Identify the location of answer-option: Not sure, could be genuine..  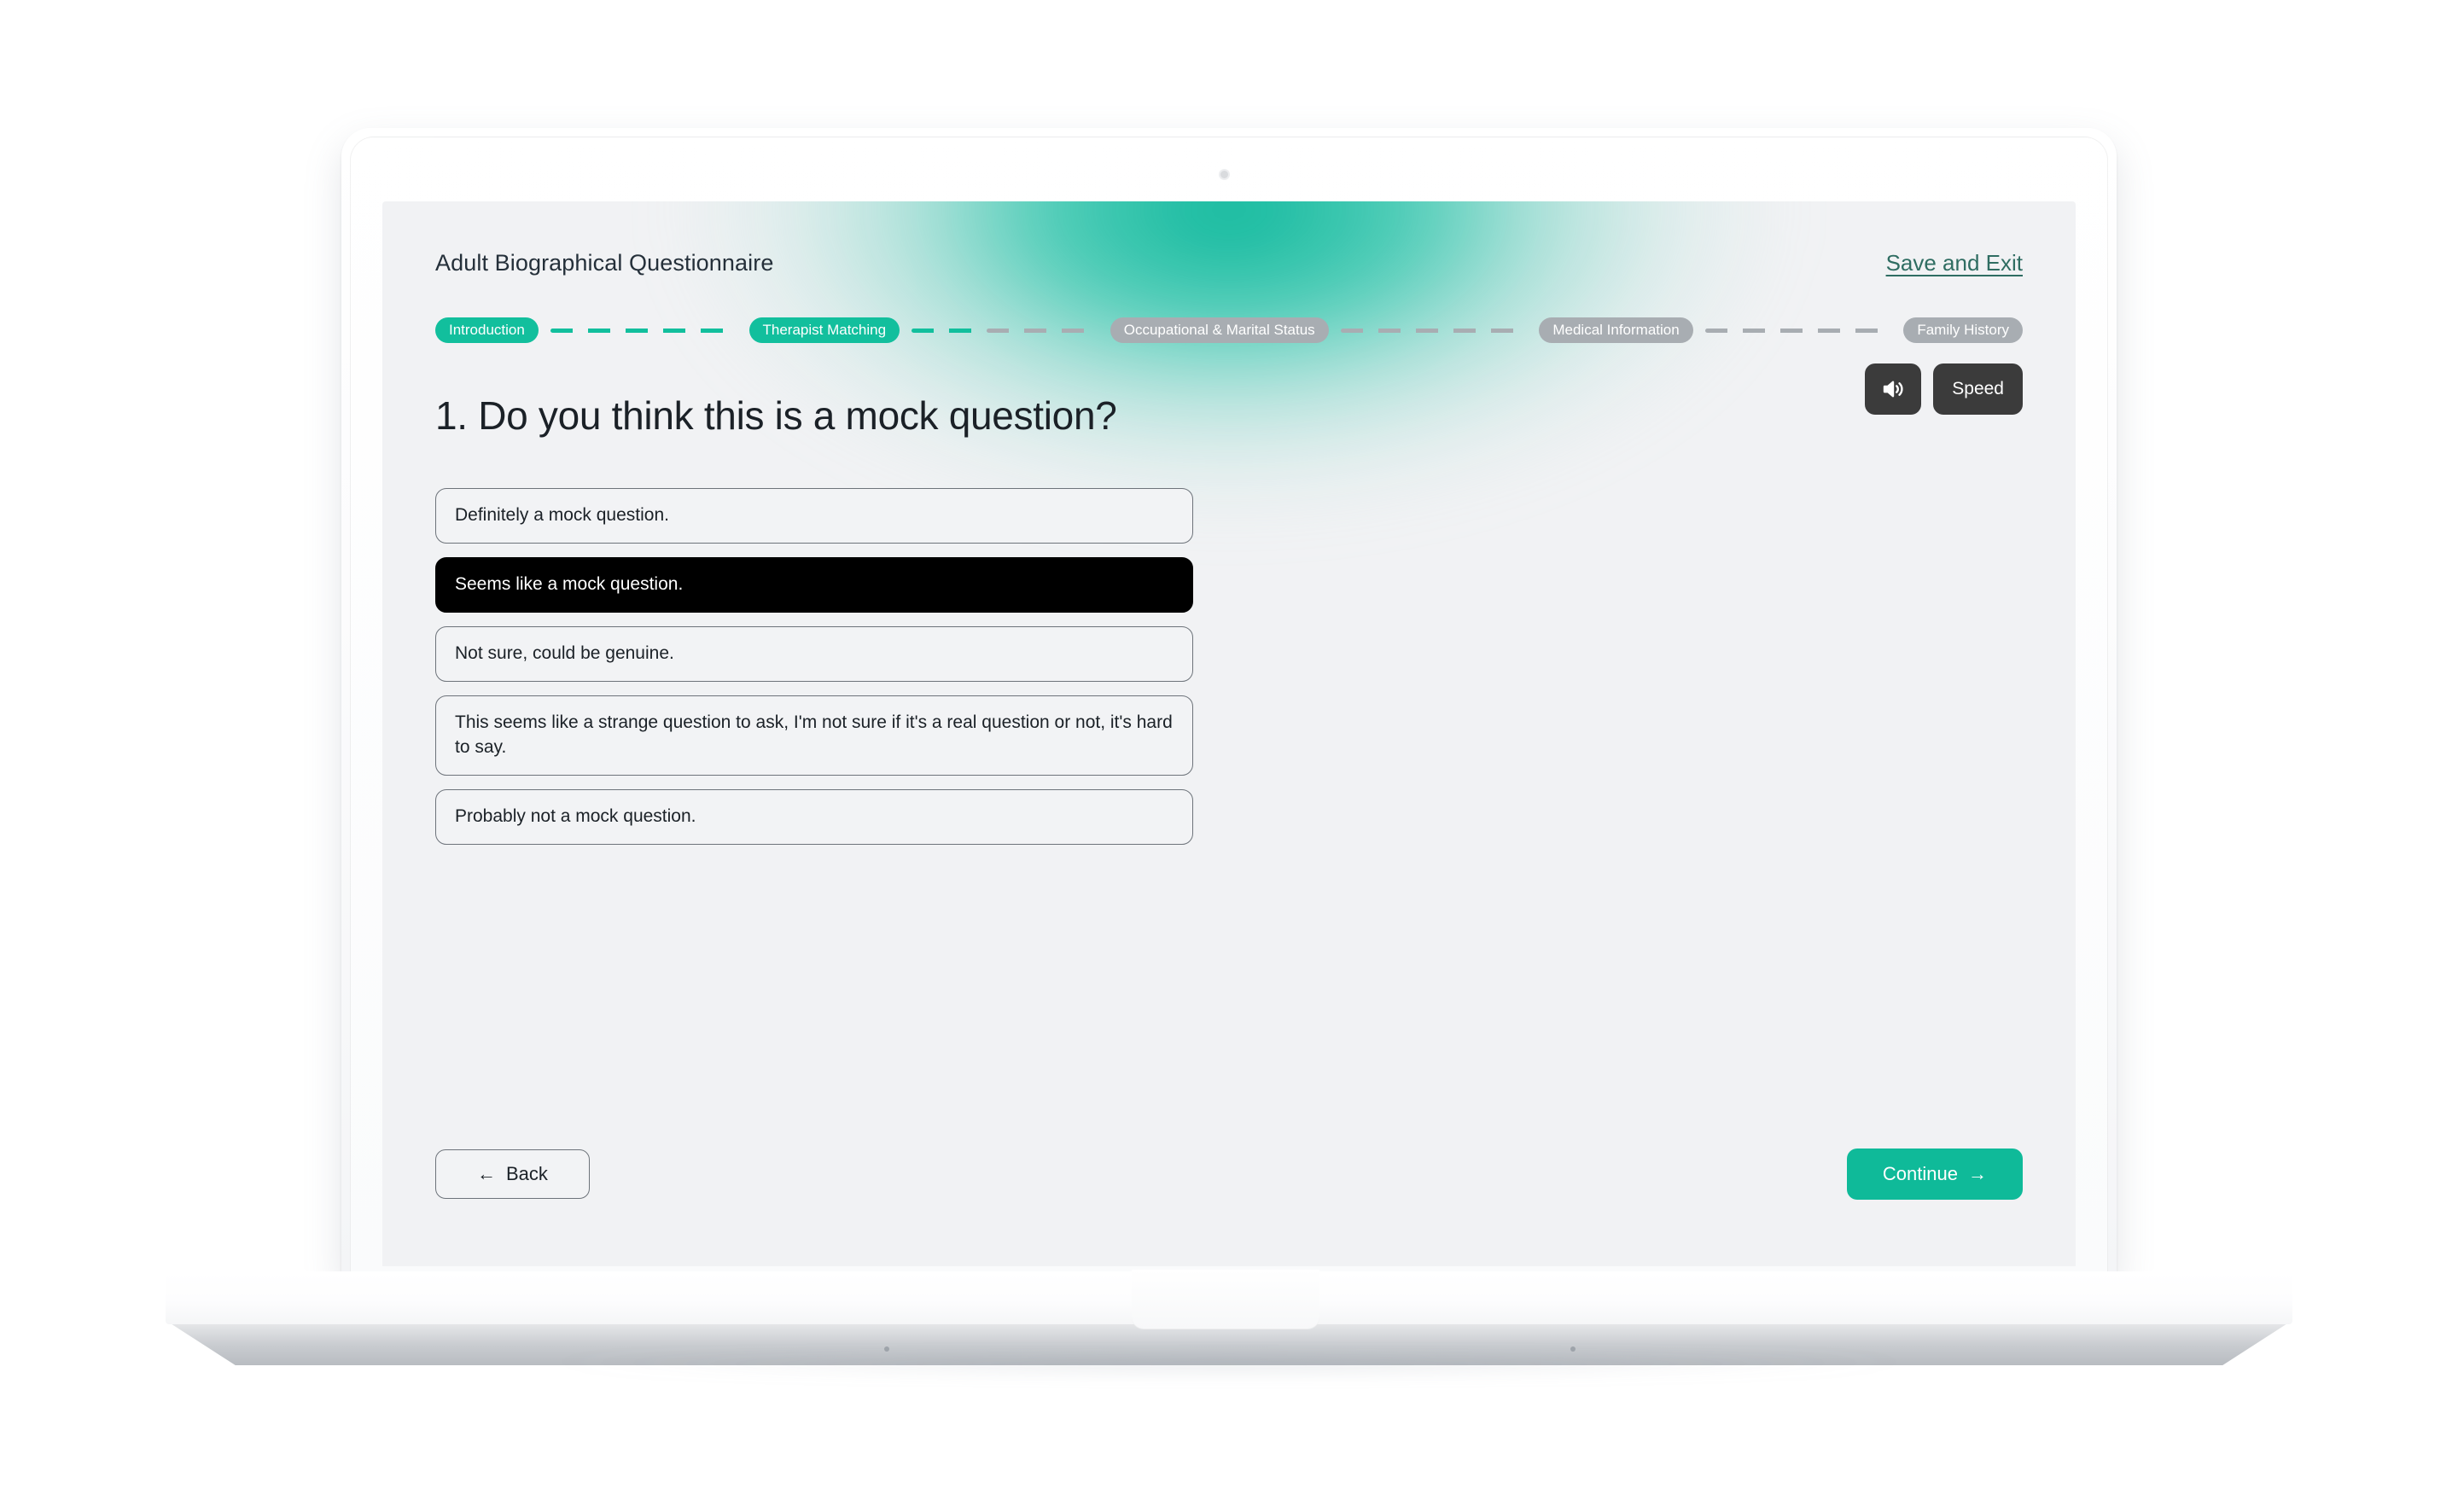
(814, 653).